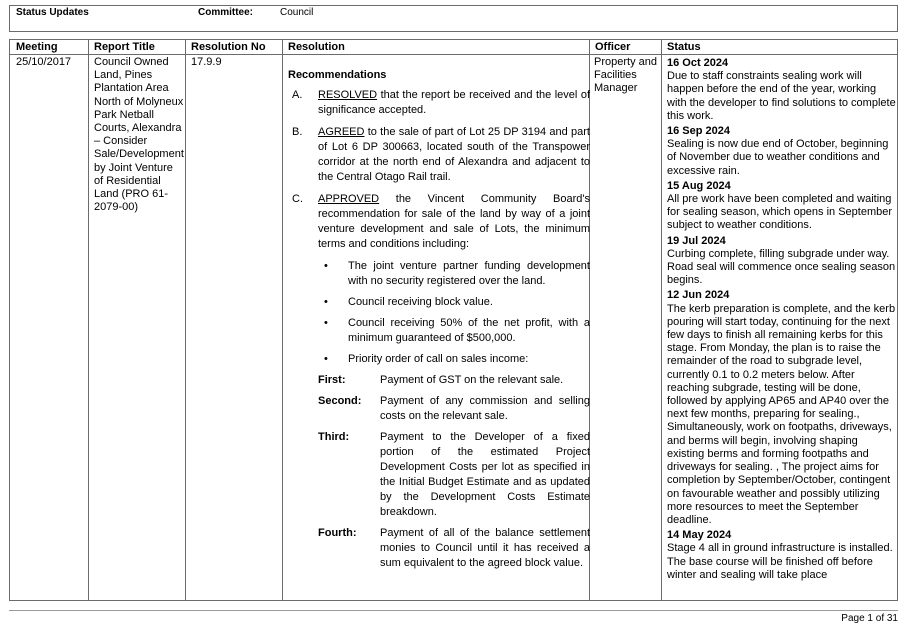 The height and width of the screenshot is (626, 907). Describe the element at coordinates (453, 18) in the screenshot. I see `header-box: Status Updates Committee: Council` at that location.